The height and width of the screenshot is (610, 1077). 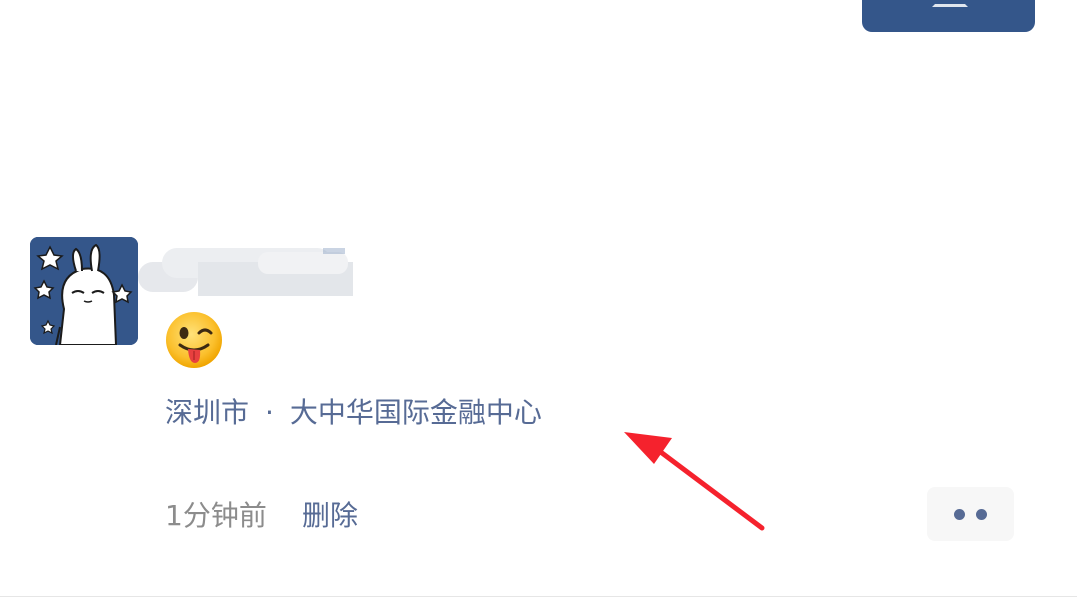 I want to click on post-timestamp: 1分钟前, so click(x=216, y=515).